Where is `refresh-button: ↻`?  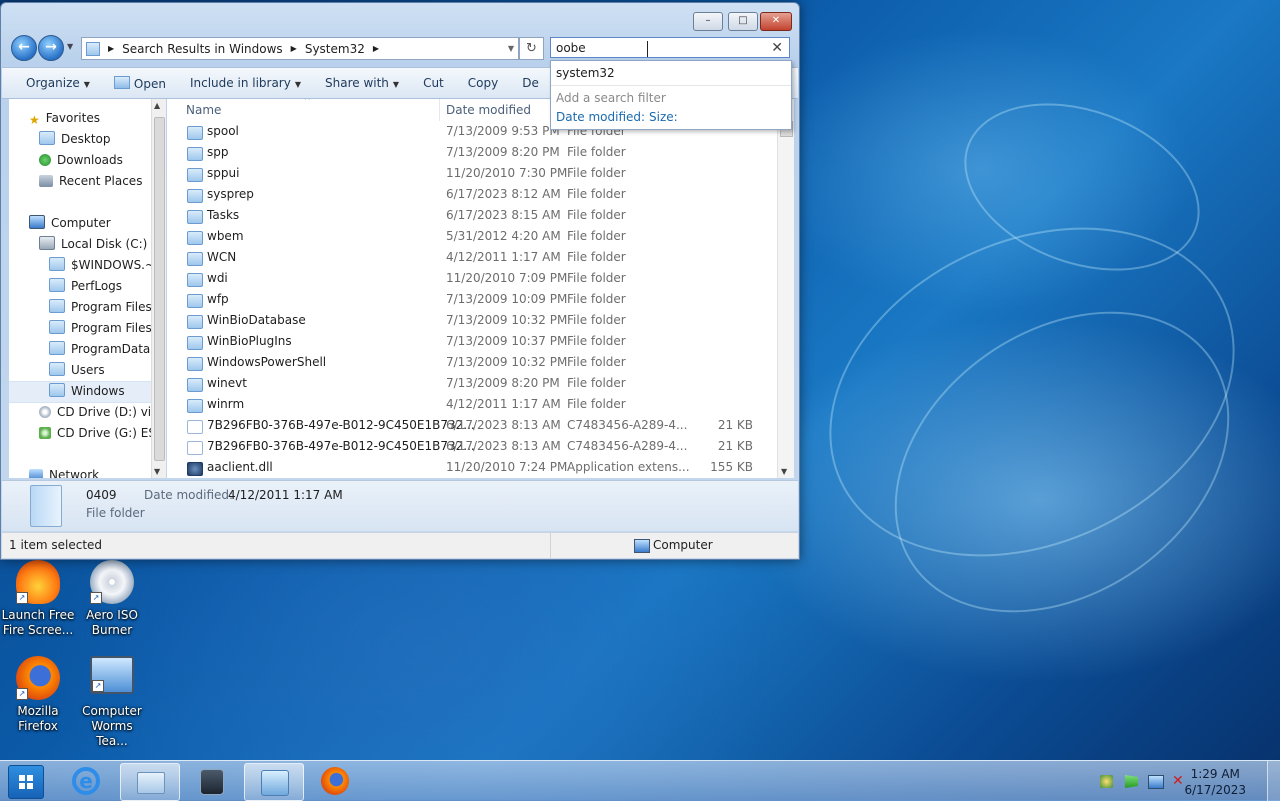 refresh-button: ↻ is located at coordinates (531, 48).